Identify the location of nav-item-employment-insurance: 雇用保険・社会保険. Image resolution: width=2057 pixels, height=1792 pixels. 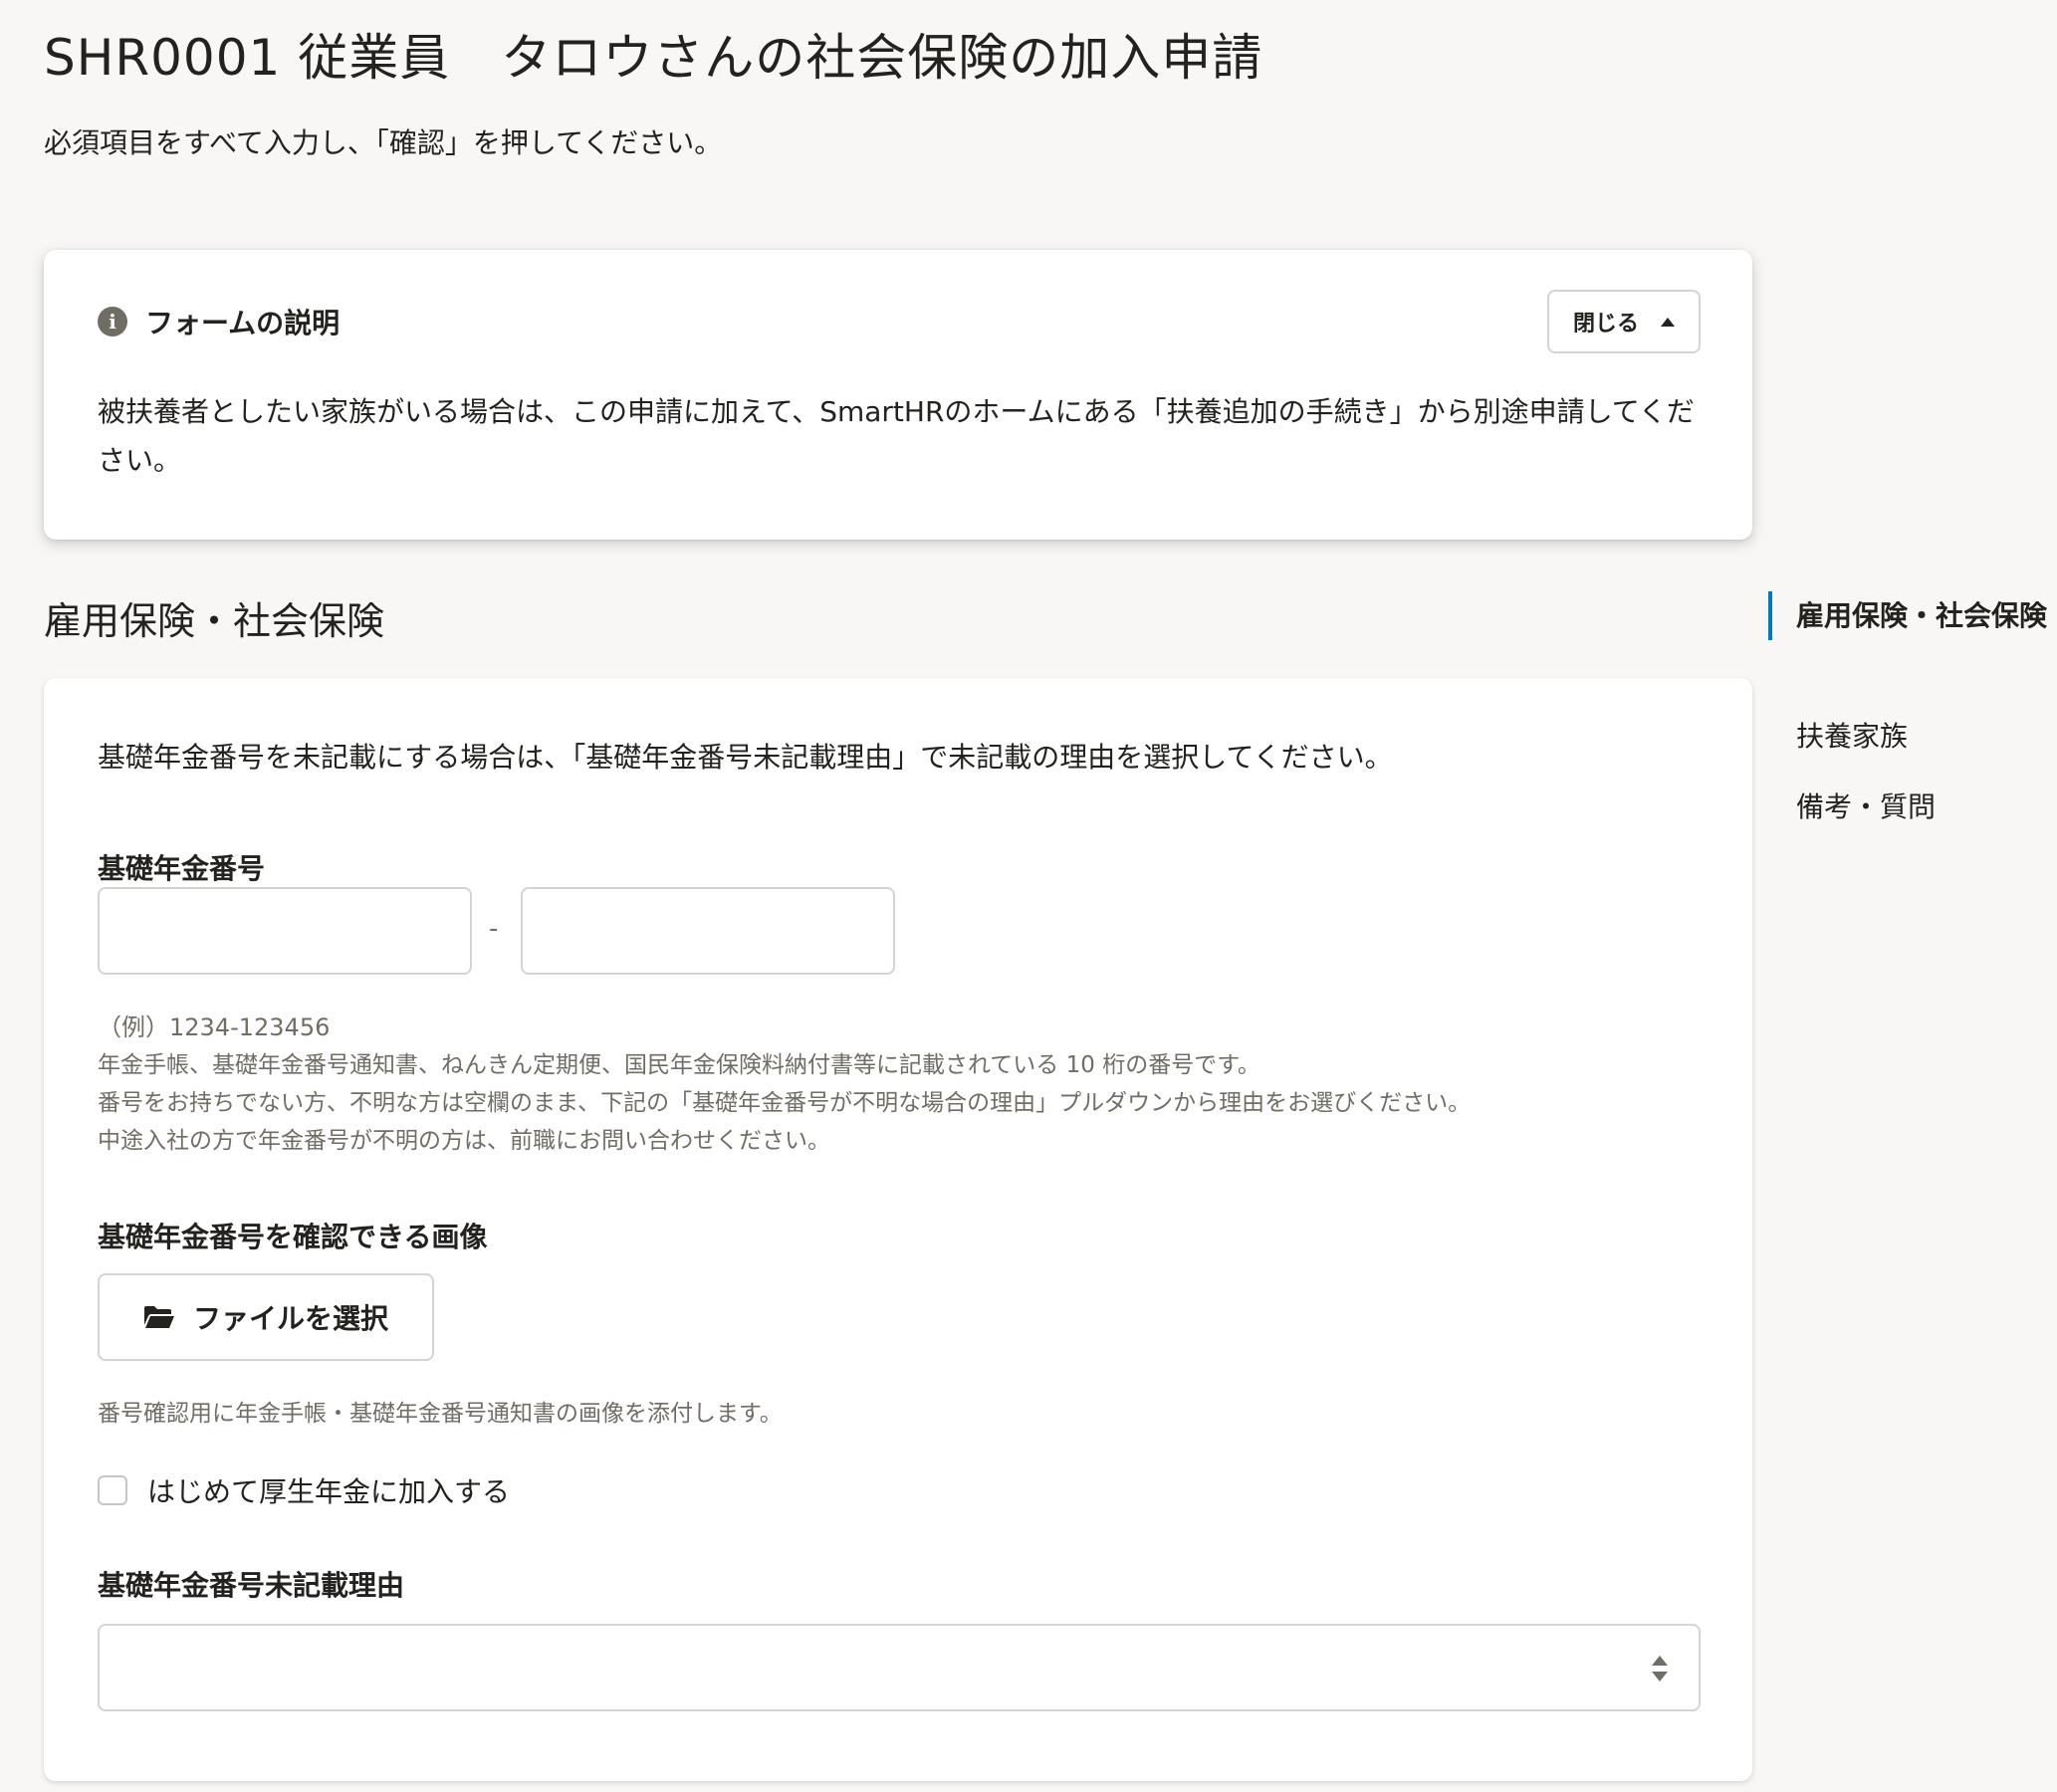
(1912, 615).